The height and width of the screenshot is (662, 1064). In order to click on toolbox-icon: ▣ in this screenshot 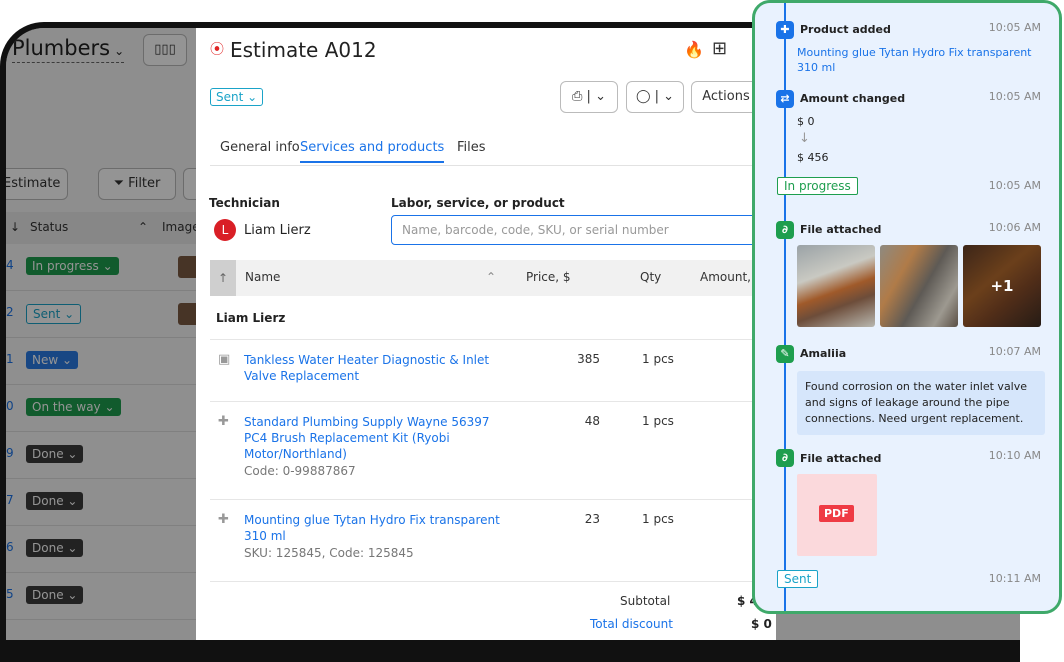, I will do `click(224, 359)`.